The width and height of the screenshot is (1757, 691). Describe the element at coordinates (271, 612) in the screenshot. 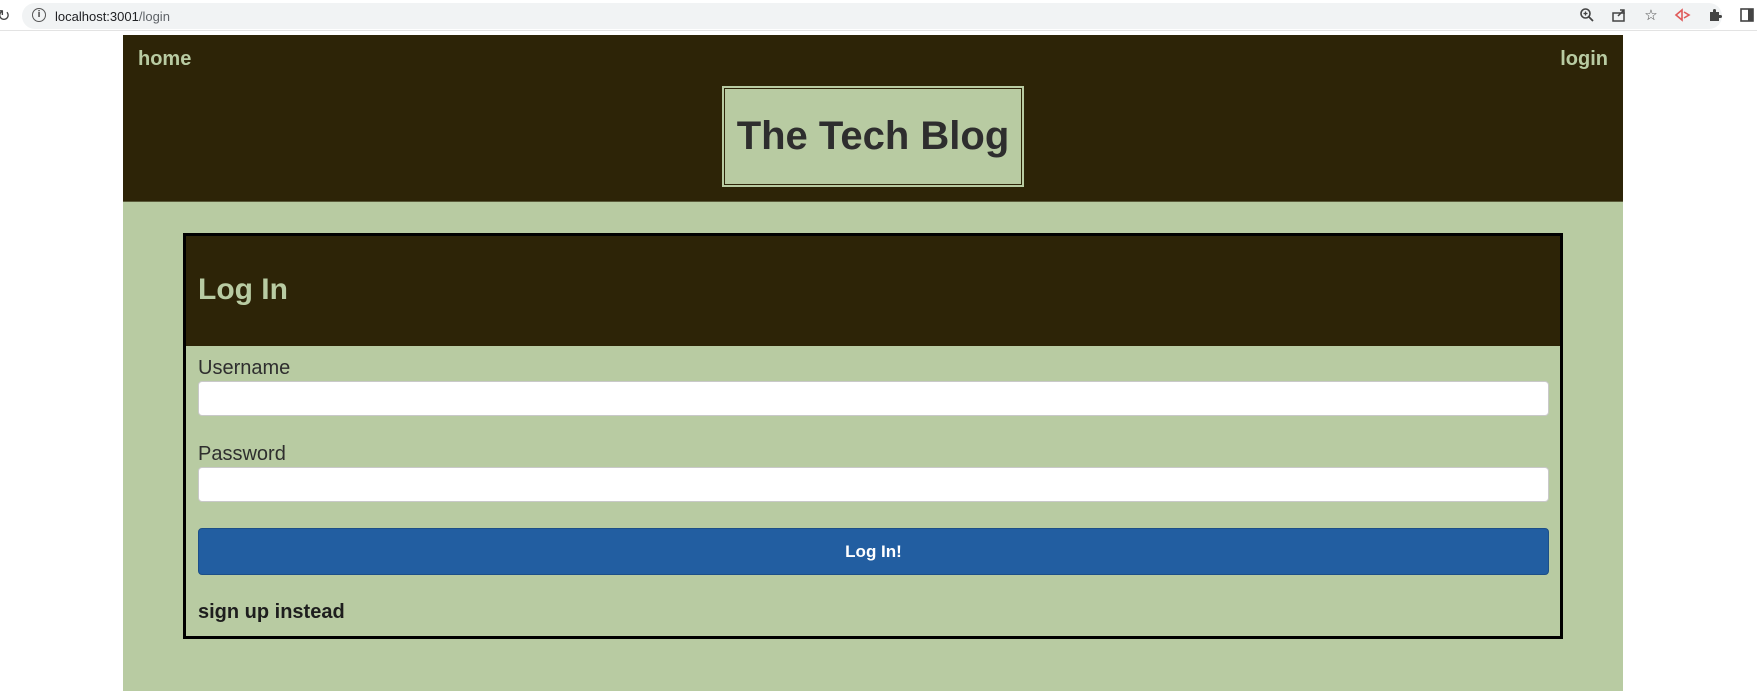

I see `signup-link: sign up instead` at that location.